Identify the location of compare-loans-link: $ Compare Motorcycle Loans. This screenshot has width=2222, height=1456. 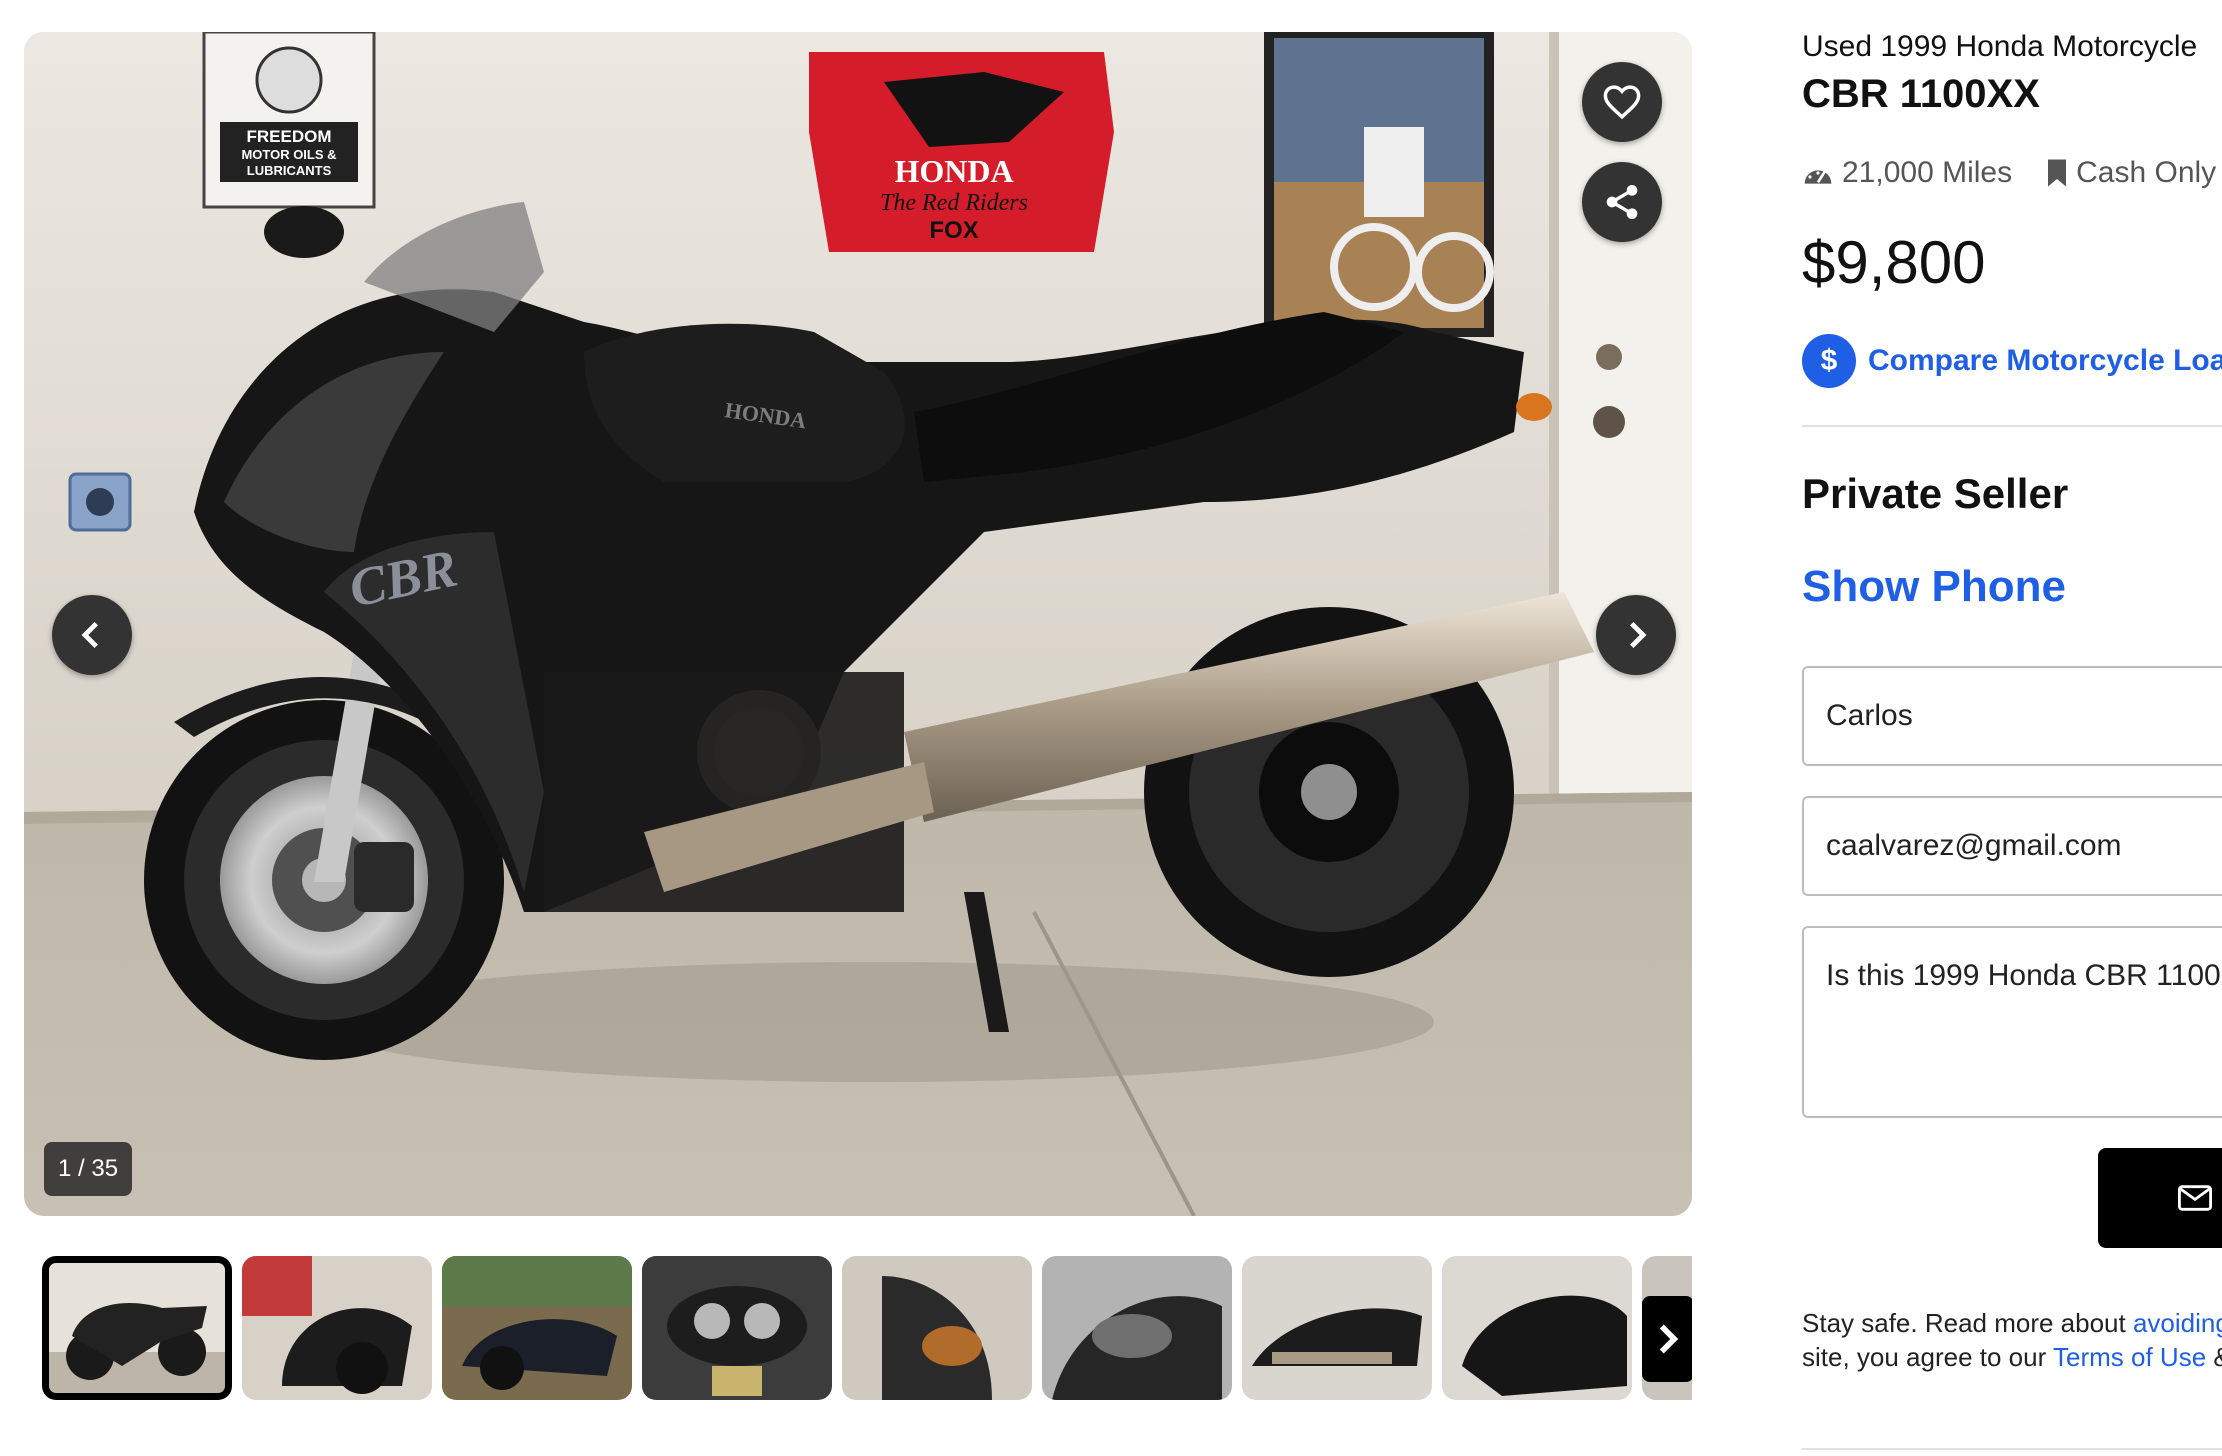
(2012, 361).